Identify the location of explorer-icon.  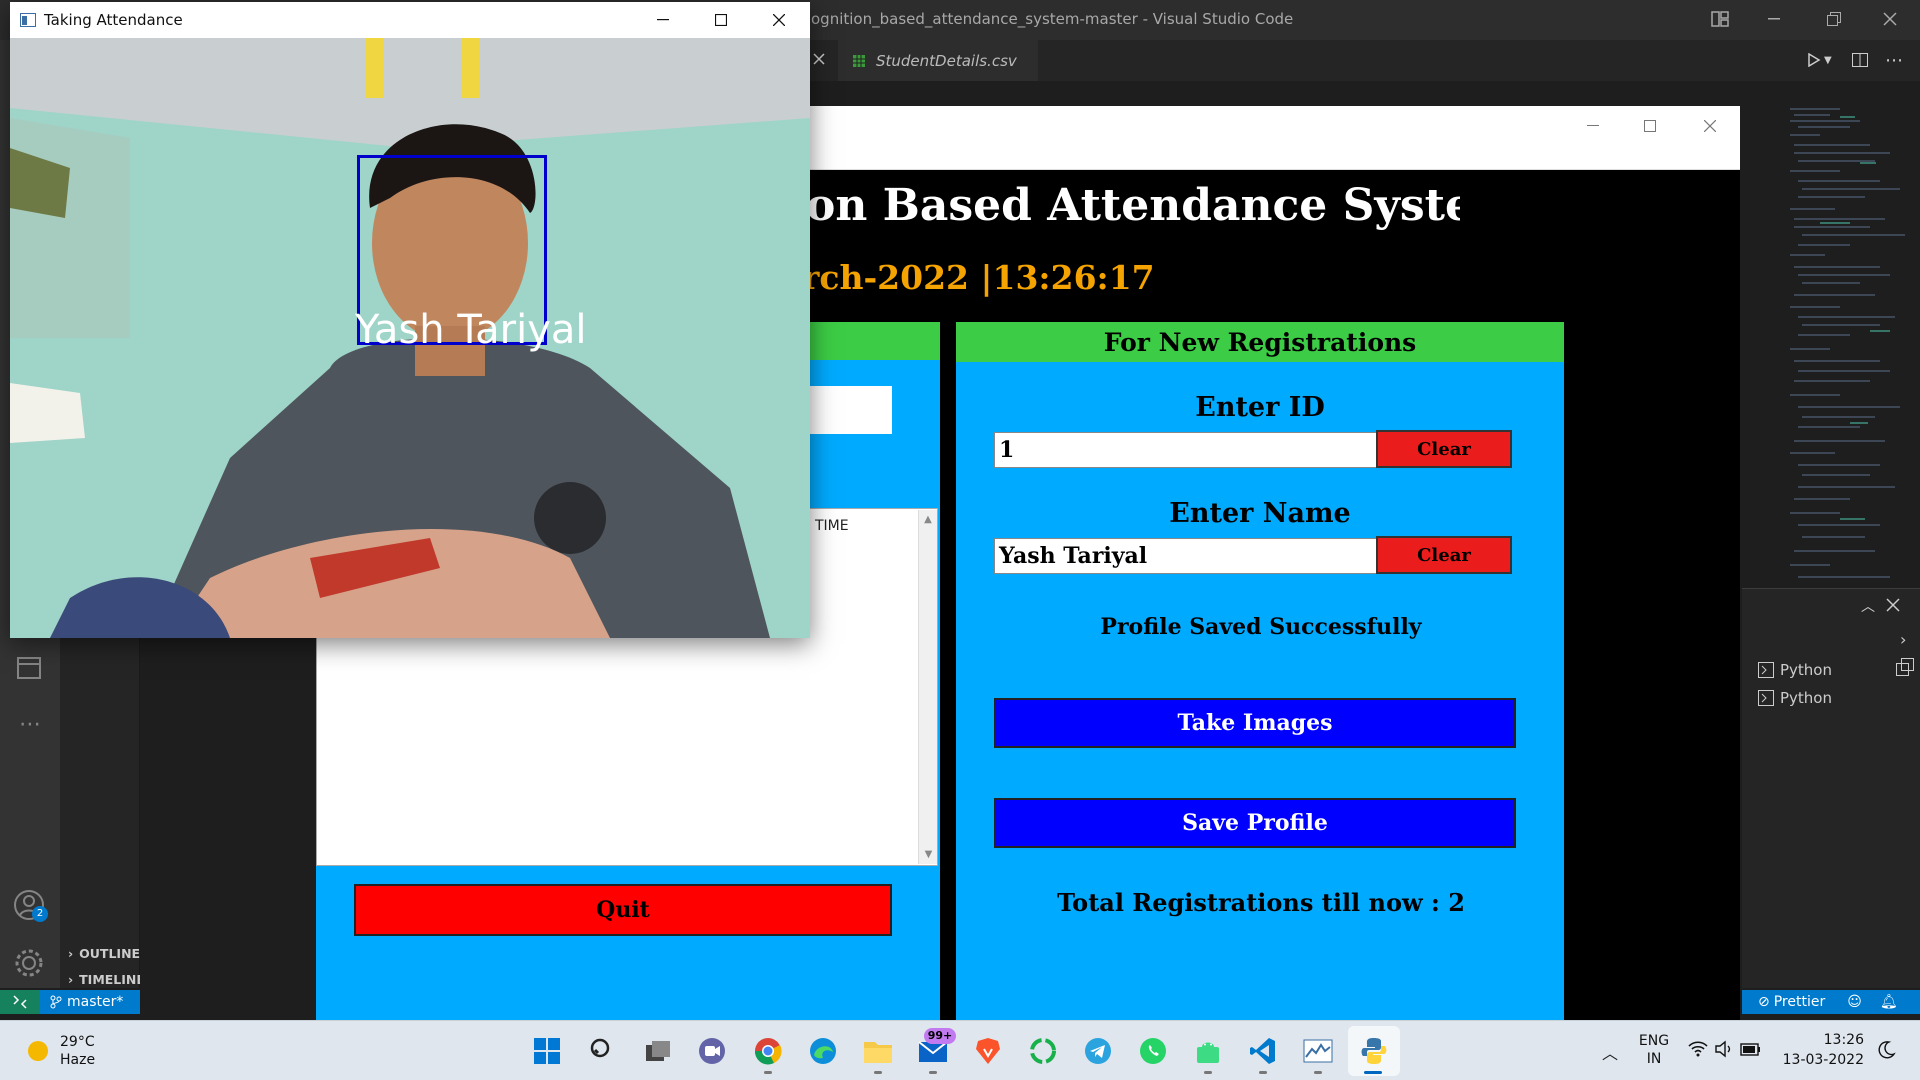
(30, 668).